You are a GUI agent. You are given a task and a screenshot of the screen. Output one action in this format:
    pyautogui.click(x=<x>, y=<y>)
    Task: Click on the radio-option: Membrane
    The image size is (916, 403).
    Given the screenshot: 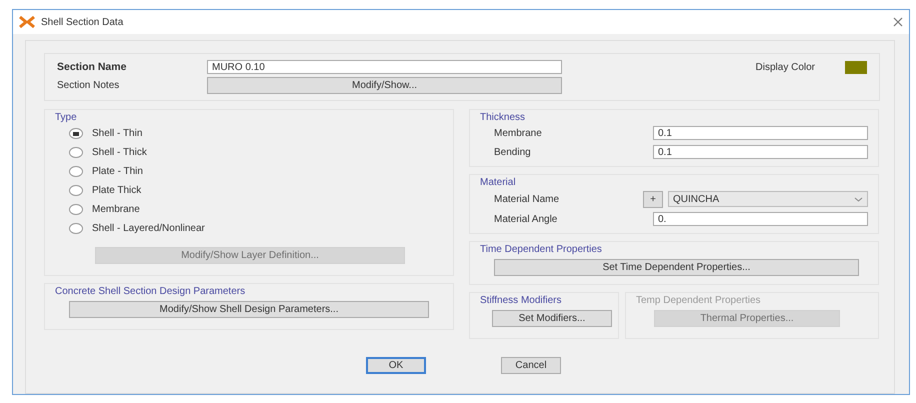 What is the action you would take?
    pyautogui.click(x=256, y=209)
    